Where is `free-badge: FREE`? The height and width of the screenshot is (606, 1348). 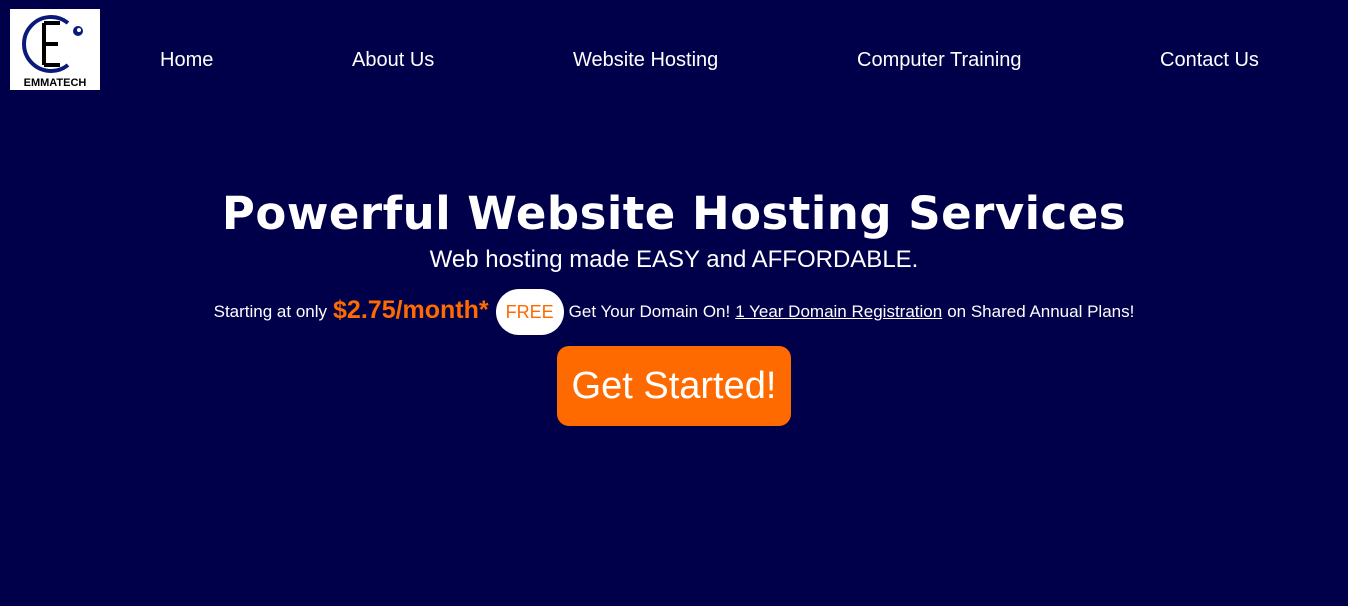
free-badge: FREE is located at coordinates (529, 312).